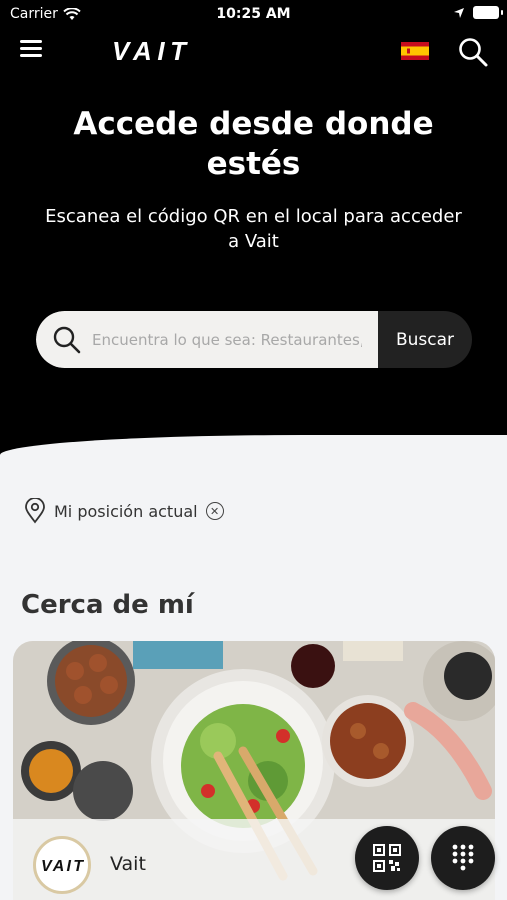 This screenshot has width=507, height=900. I want to click on search-field, so click(207, 339).